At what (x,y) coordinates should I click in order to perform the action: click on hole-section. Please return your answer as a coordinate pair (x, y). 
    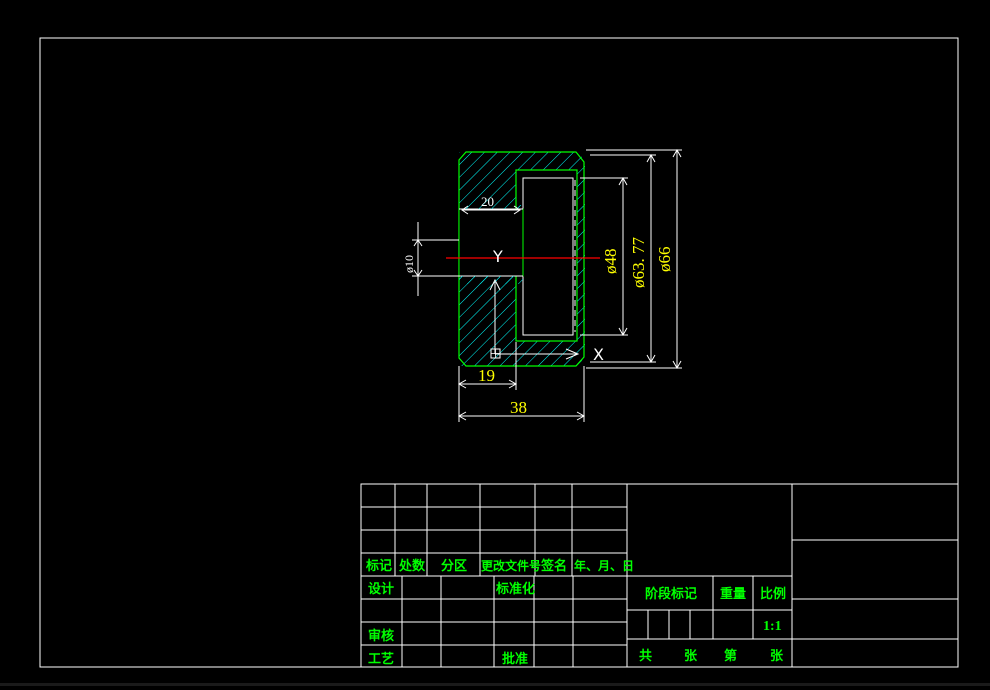
    Looking at the image, I should click on (491, 242).